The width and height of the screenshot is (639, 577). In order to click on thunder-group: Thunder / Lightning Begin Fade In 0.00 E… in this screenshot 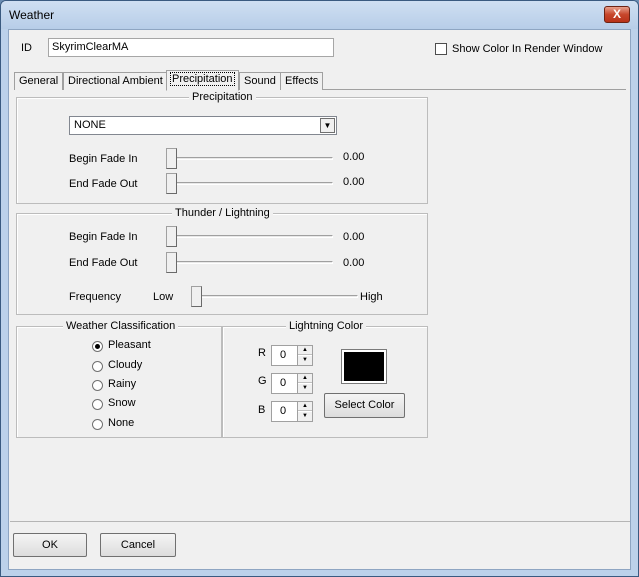, I will do `click(222, 261)`.